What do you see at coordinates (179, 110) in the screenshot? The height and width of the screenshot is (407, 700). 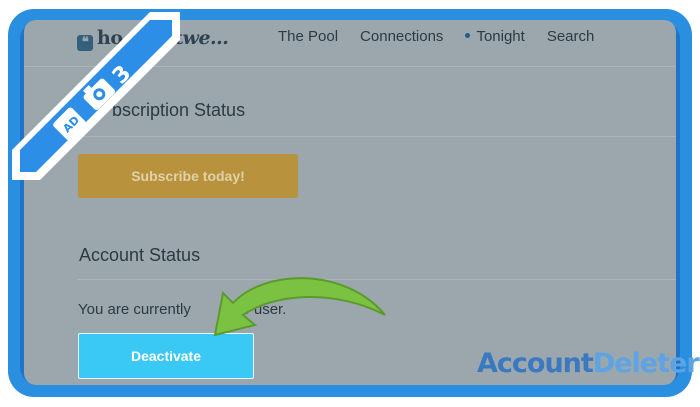 I see `subscription-status-title: bscription Status` at bounding box center [179, 110].